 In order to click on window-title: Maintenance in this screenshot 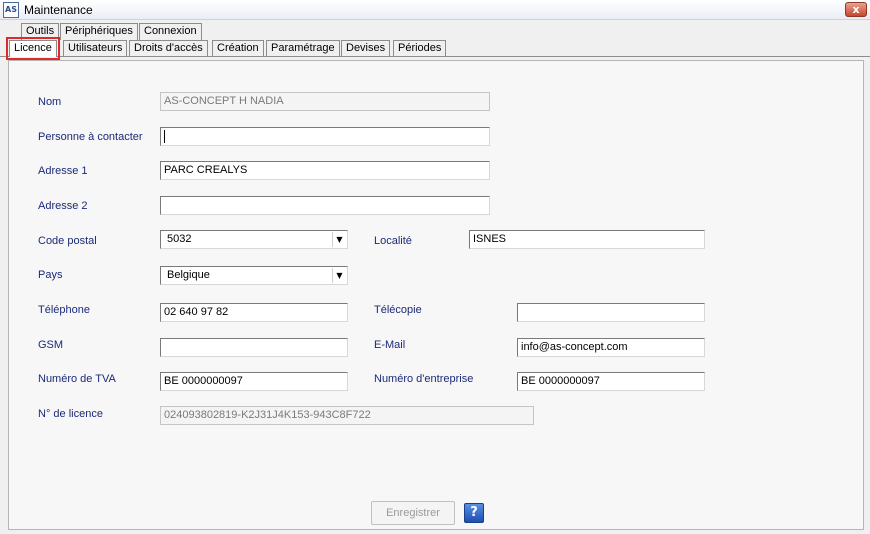, I will do `click(58, 10)`.